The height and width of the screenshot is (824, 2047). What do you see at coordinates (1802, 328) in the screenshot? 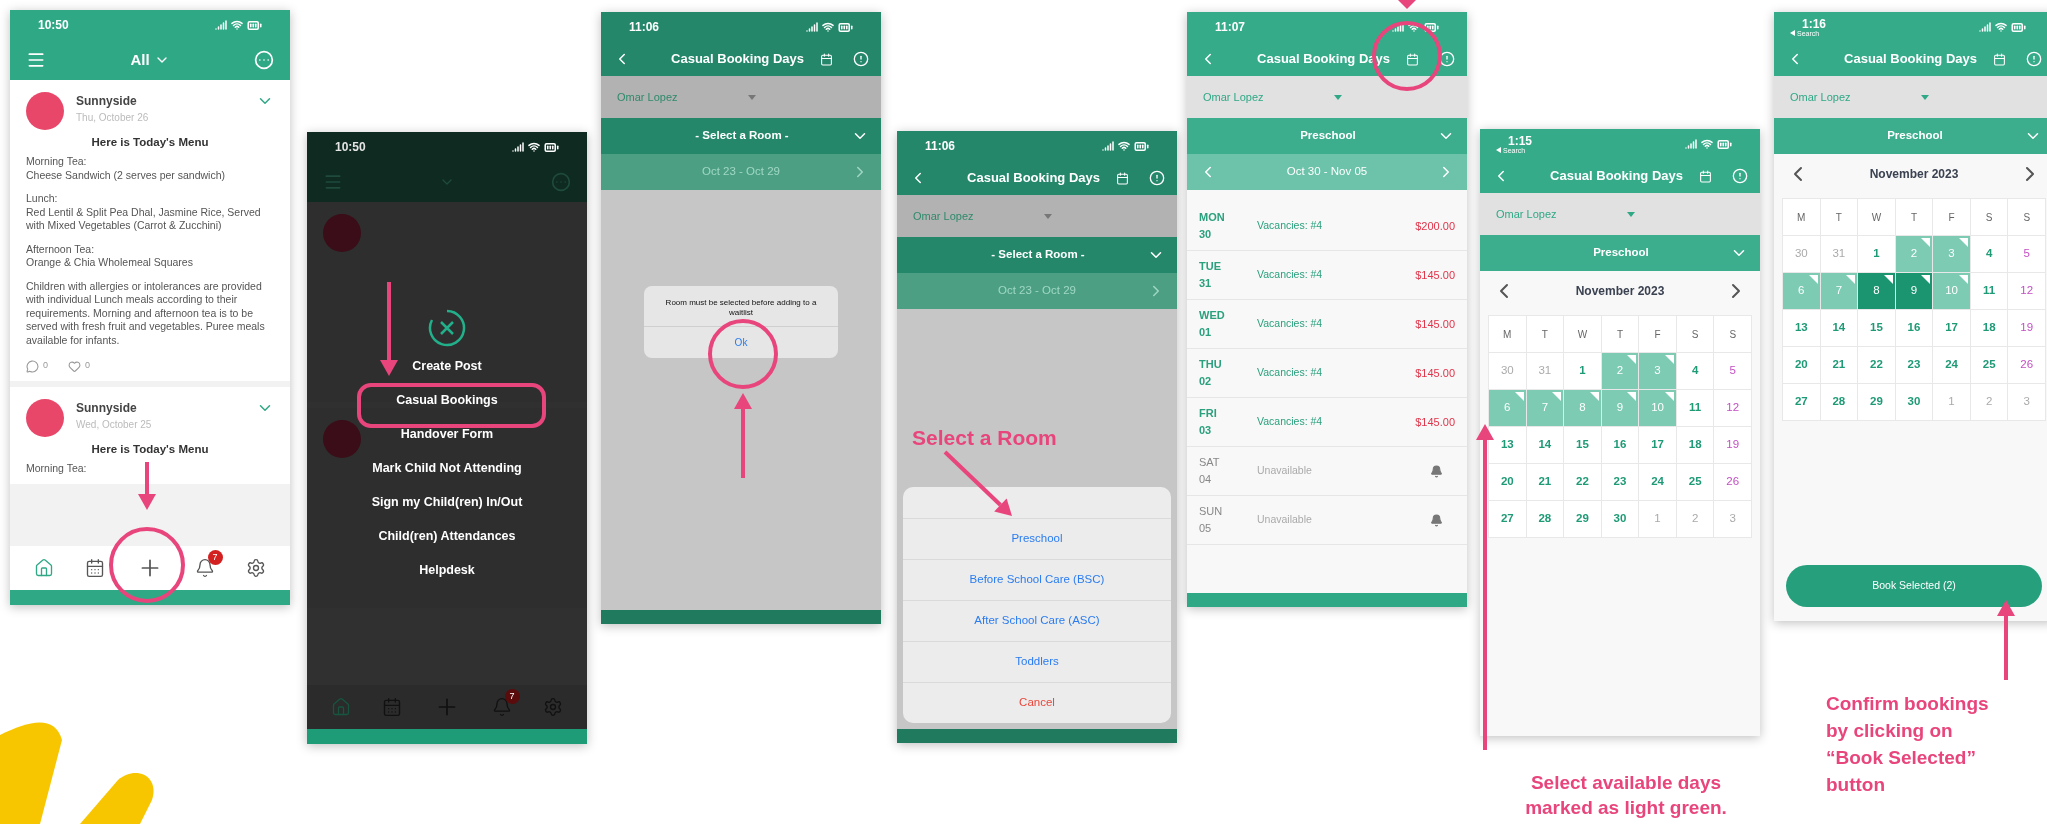
I see `calendar-day: 13` at bounding box center [1802, 328].